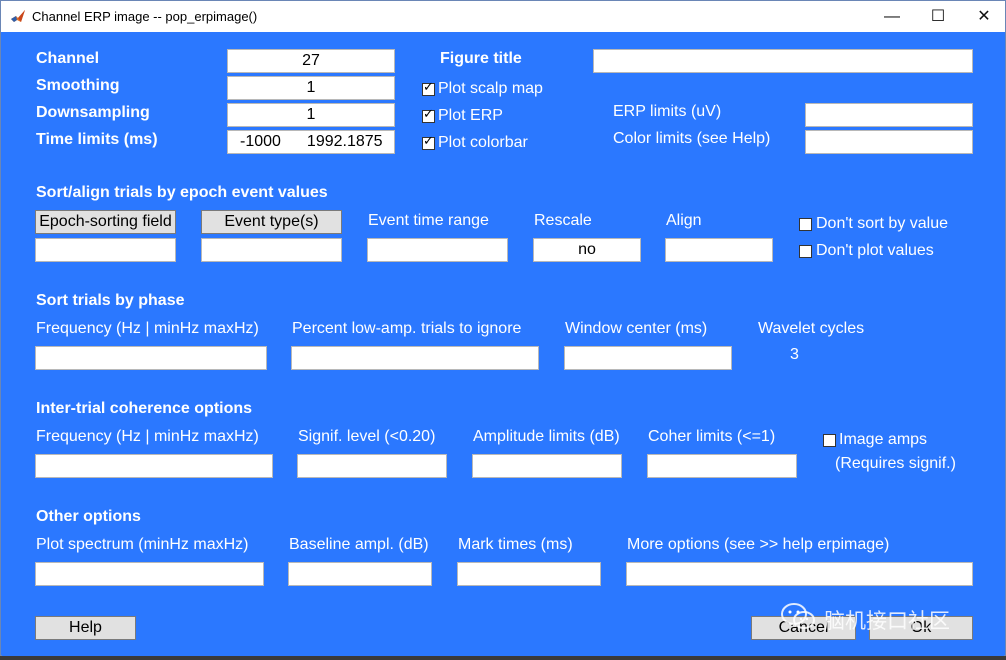 This screenshot has height=660, width=1006. I want to click on amplitude-limits-input, so click(547, 466).